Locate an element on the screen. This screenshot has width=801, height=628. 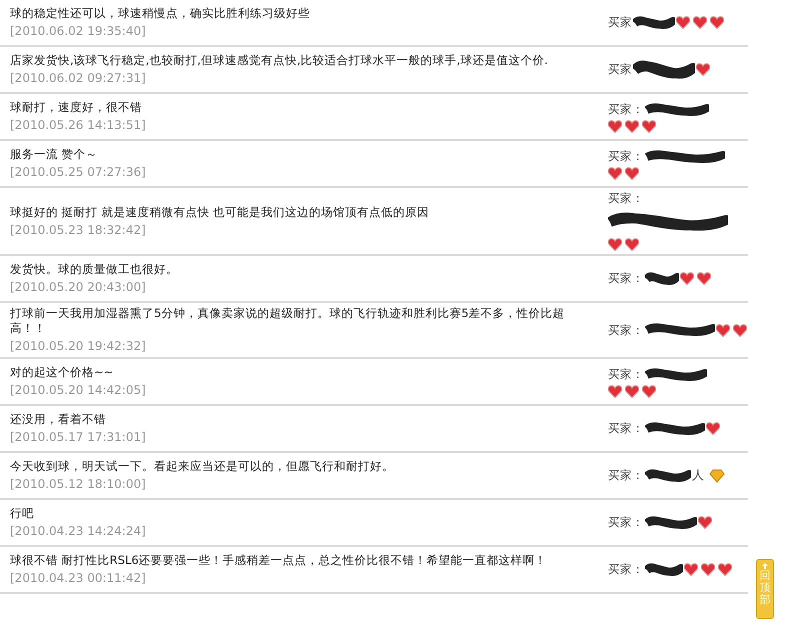
review-date: [2010.05.20 14:42:05] is located at coordinates (78, 390).